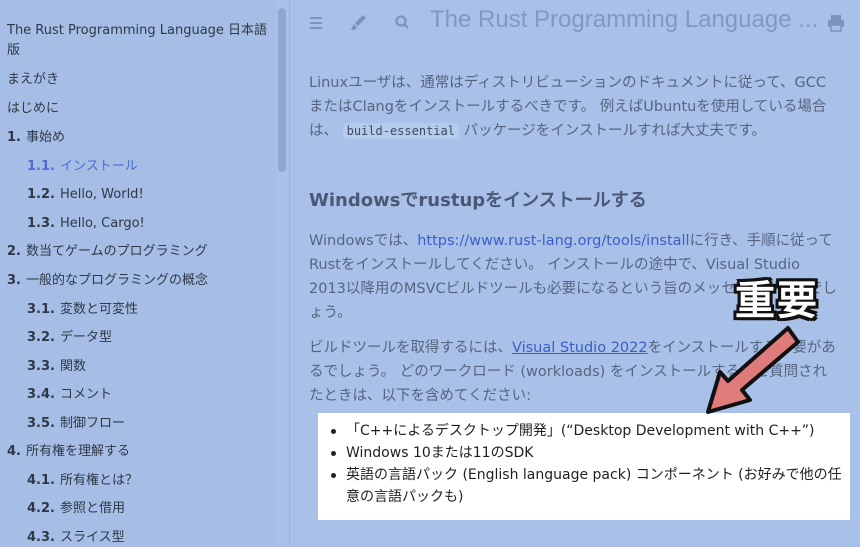 The width and height of the screenshot is (860, 547). What do you see at coordinates (92, 423) in the screenshot?
I see `sidebar-item-label: 制御フロー` at bounding box center [92, 423].